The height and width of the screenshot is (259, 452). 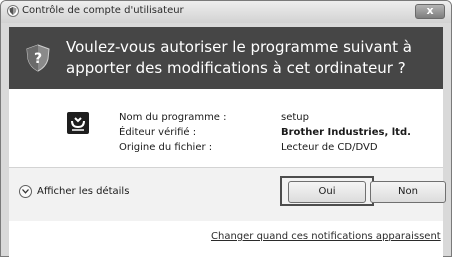 I want to click on label-program-name: Nom du programme :, so click(x=173, y=117).